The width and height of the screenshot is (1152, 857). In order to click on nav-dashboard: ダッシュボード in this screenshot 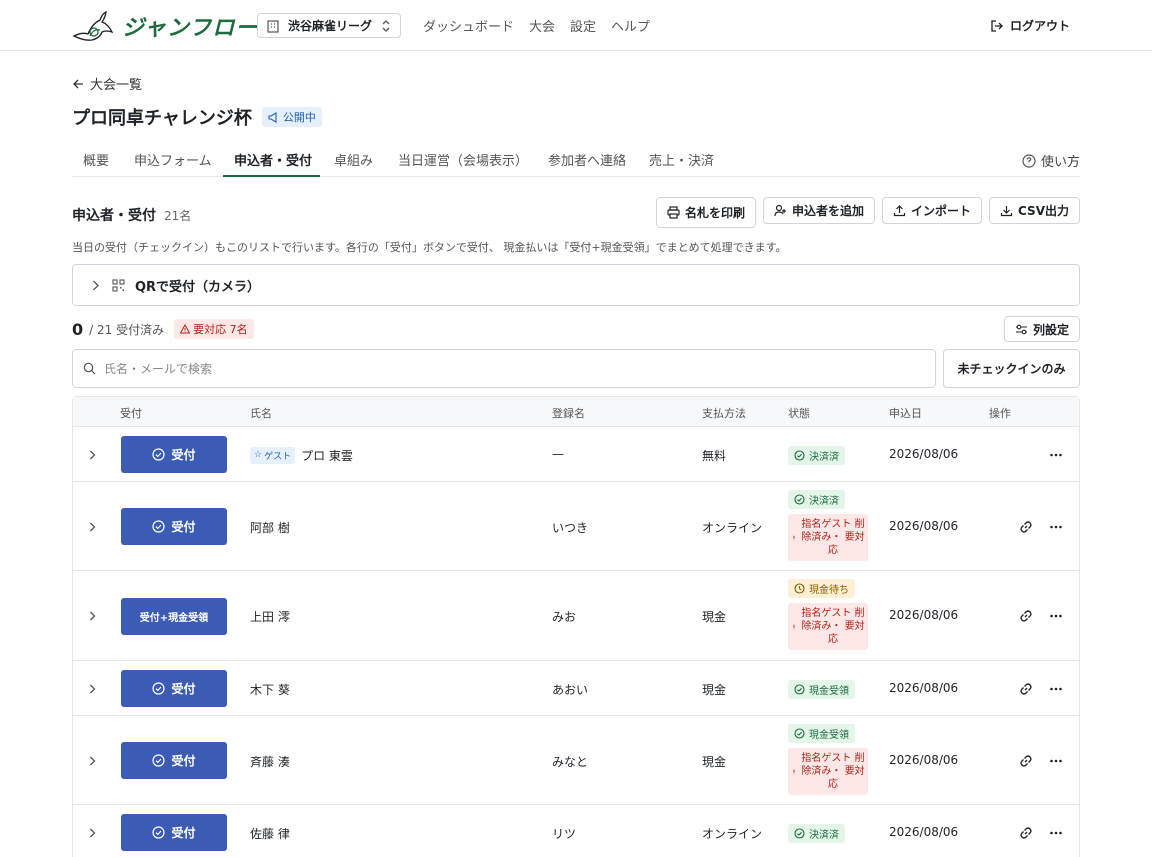, I will do `click(468, 25)`.